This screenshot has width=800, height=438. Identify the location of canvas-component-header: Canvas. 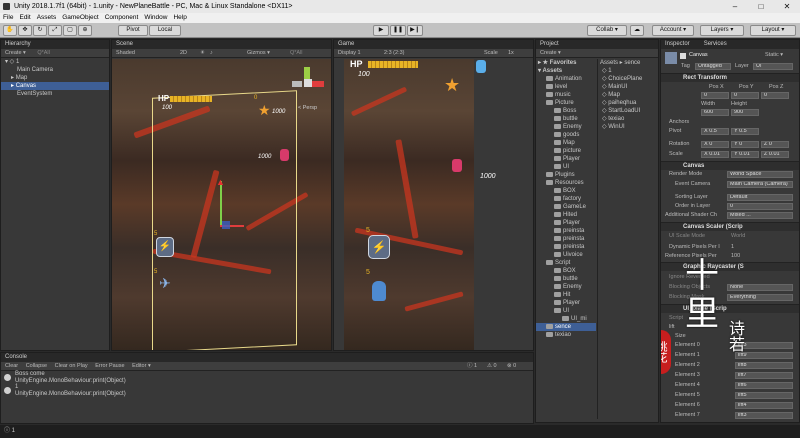
(730, 165).